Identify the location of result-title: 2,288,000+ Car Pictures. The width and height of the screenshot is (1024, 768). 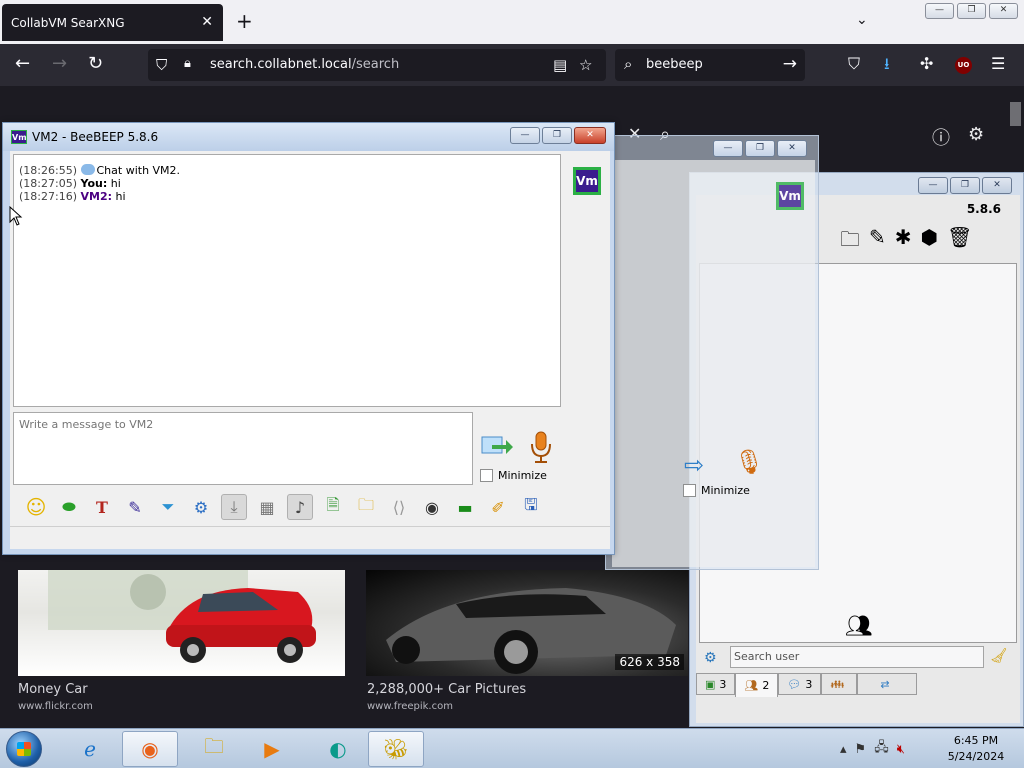
(446, 689).